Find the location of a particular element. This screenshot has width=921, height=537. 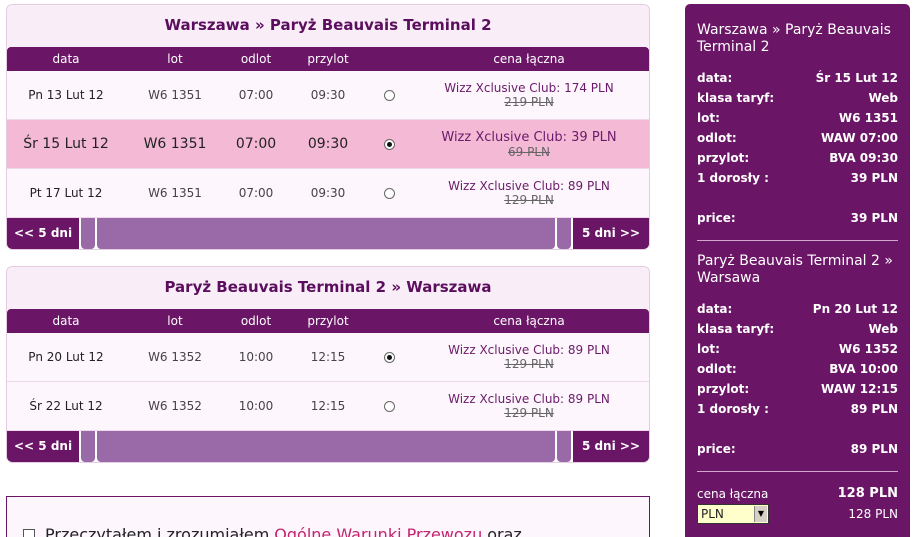

summary-value: Web is located at coordinates (883, 329).